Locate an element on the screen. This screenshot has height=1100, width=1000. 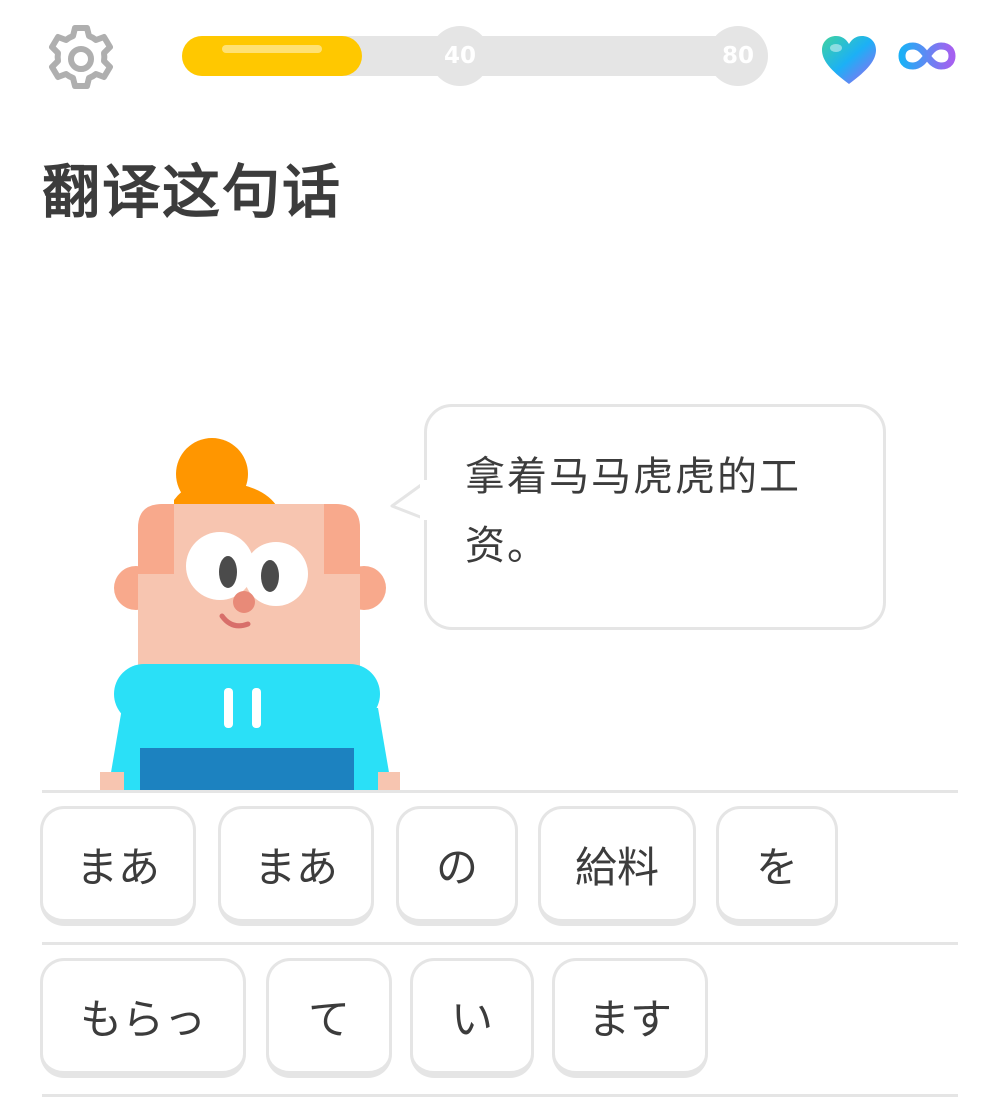
checkpoint-40: 40 is located at coordinates (460, 56).